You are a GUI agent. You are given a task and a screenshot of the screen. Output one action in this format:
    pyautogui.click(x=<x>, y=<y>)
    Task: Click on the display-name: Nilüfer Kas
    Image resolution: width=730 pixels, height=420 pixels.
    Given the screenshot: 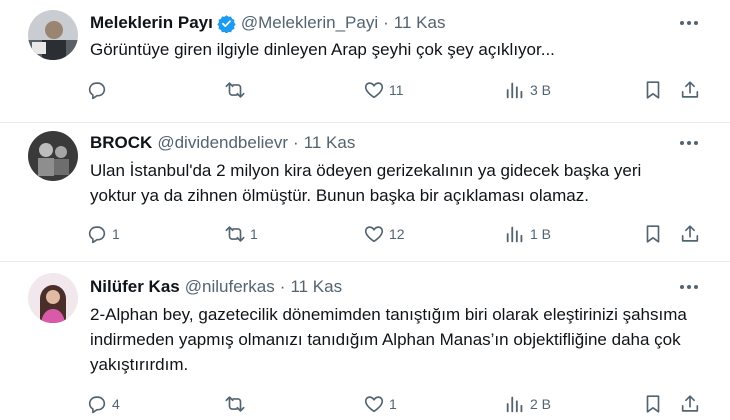 What is the action you would take?
    pyautogui.click(x=135, y=287)
    